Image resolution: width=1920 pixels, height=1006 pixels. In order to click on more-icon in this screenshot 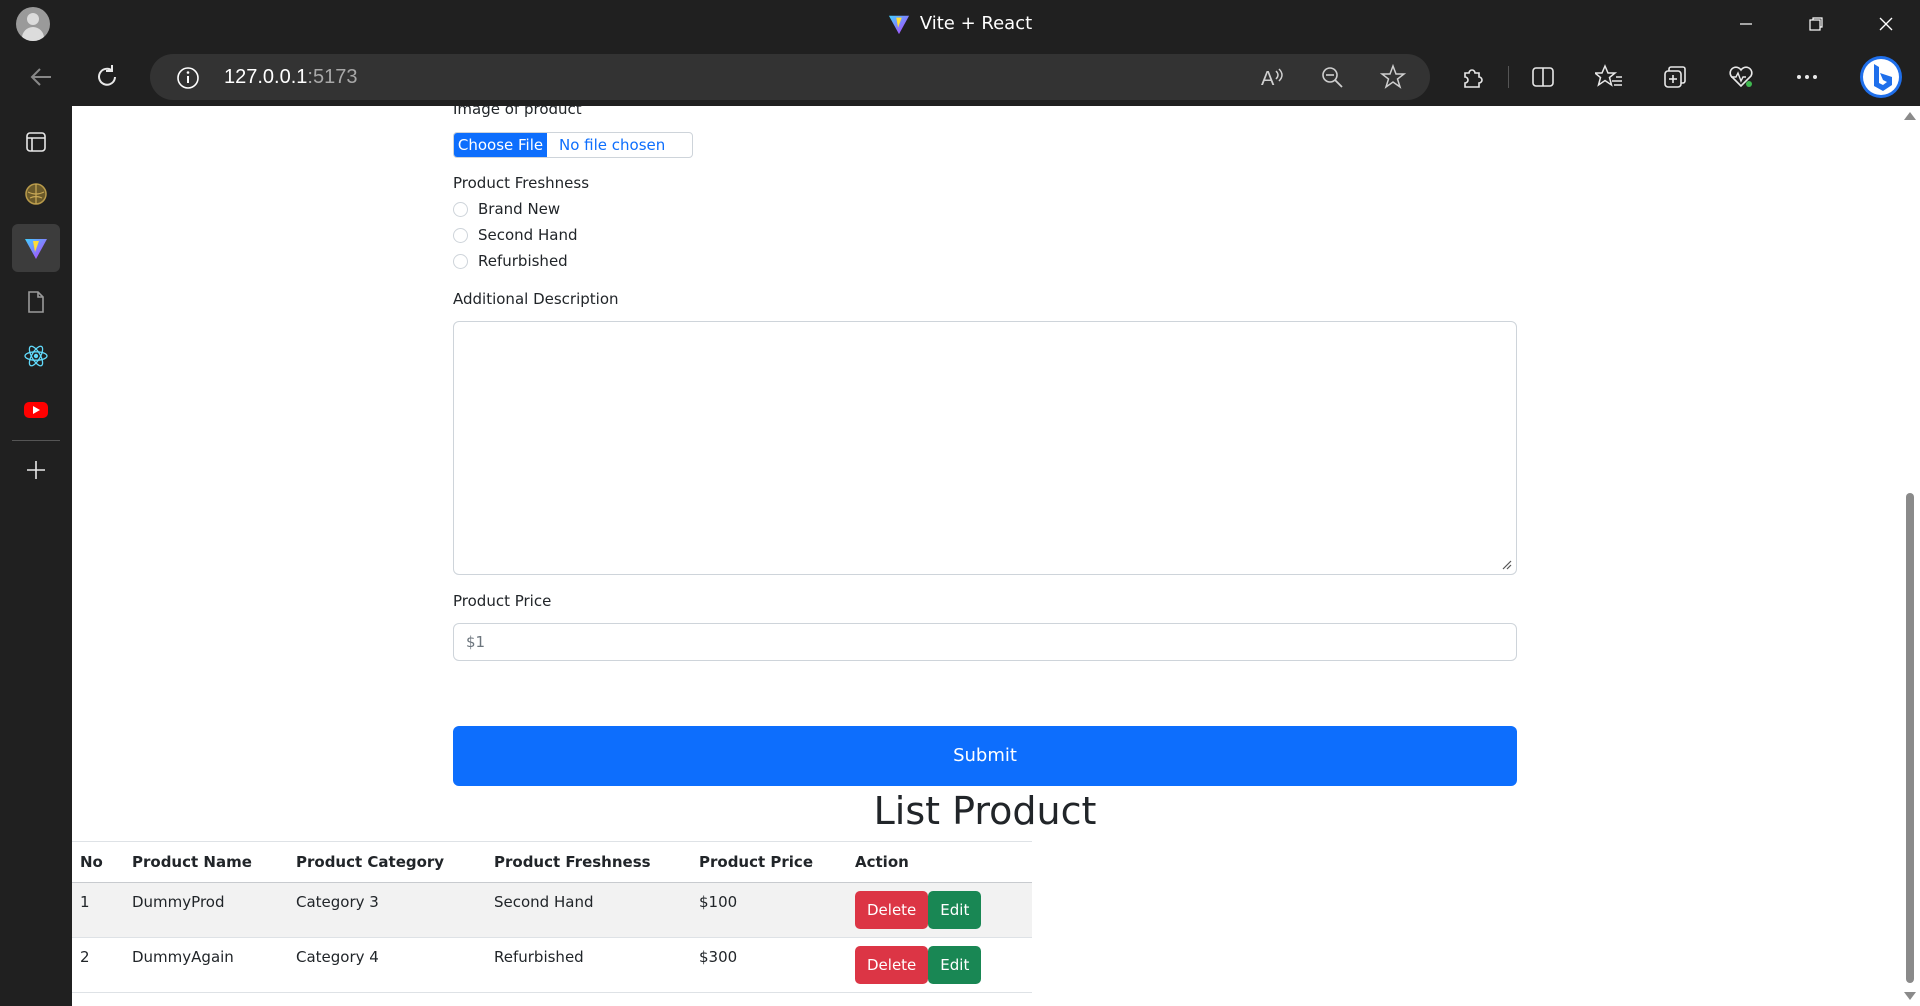, I will do `click(1807, 77)`.